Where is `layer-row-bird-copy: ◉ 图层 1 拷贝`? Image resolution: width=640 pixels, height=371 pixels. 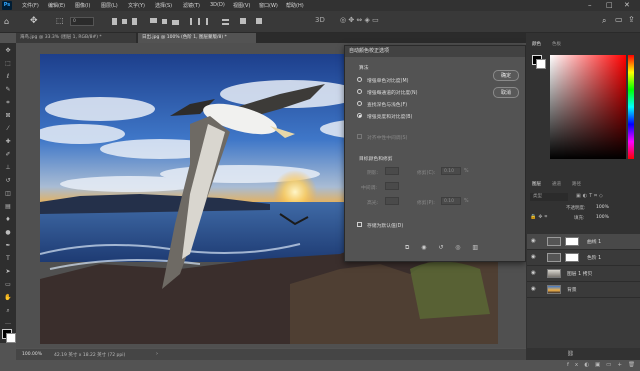 layer-row-bird-copy: ◉ 图层 1 拷贝 is located at coordinates (583, 274).